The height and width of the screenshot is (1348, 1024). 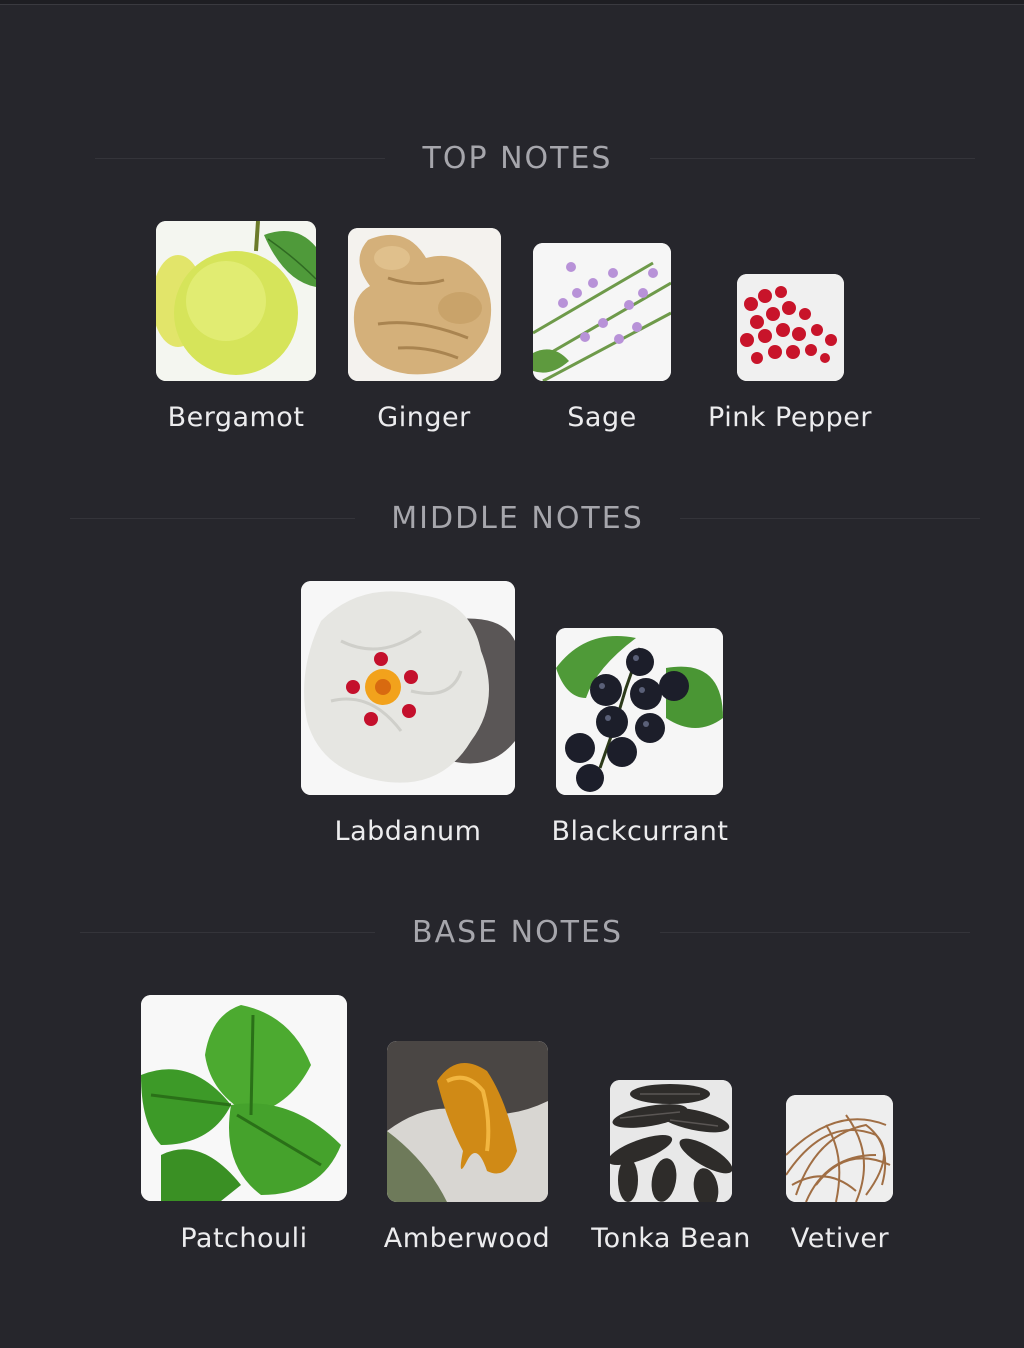 What do you see at coordinates (408, 831) in the screenshot?
I see `note-label: Labdanum` at bounding box center [408, 831].